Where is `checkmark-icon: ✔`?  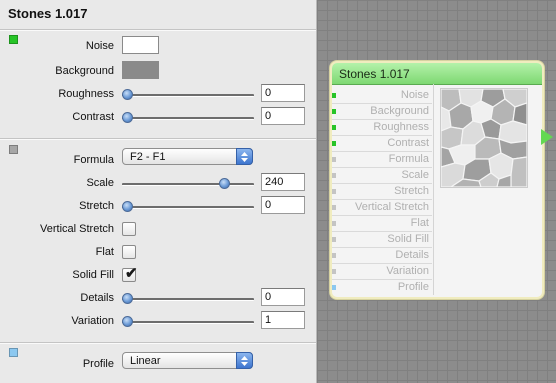
checkmark-icon: ✔ is located at coordinates (131, 273).